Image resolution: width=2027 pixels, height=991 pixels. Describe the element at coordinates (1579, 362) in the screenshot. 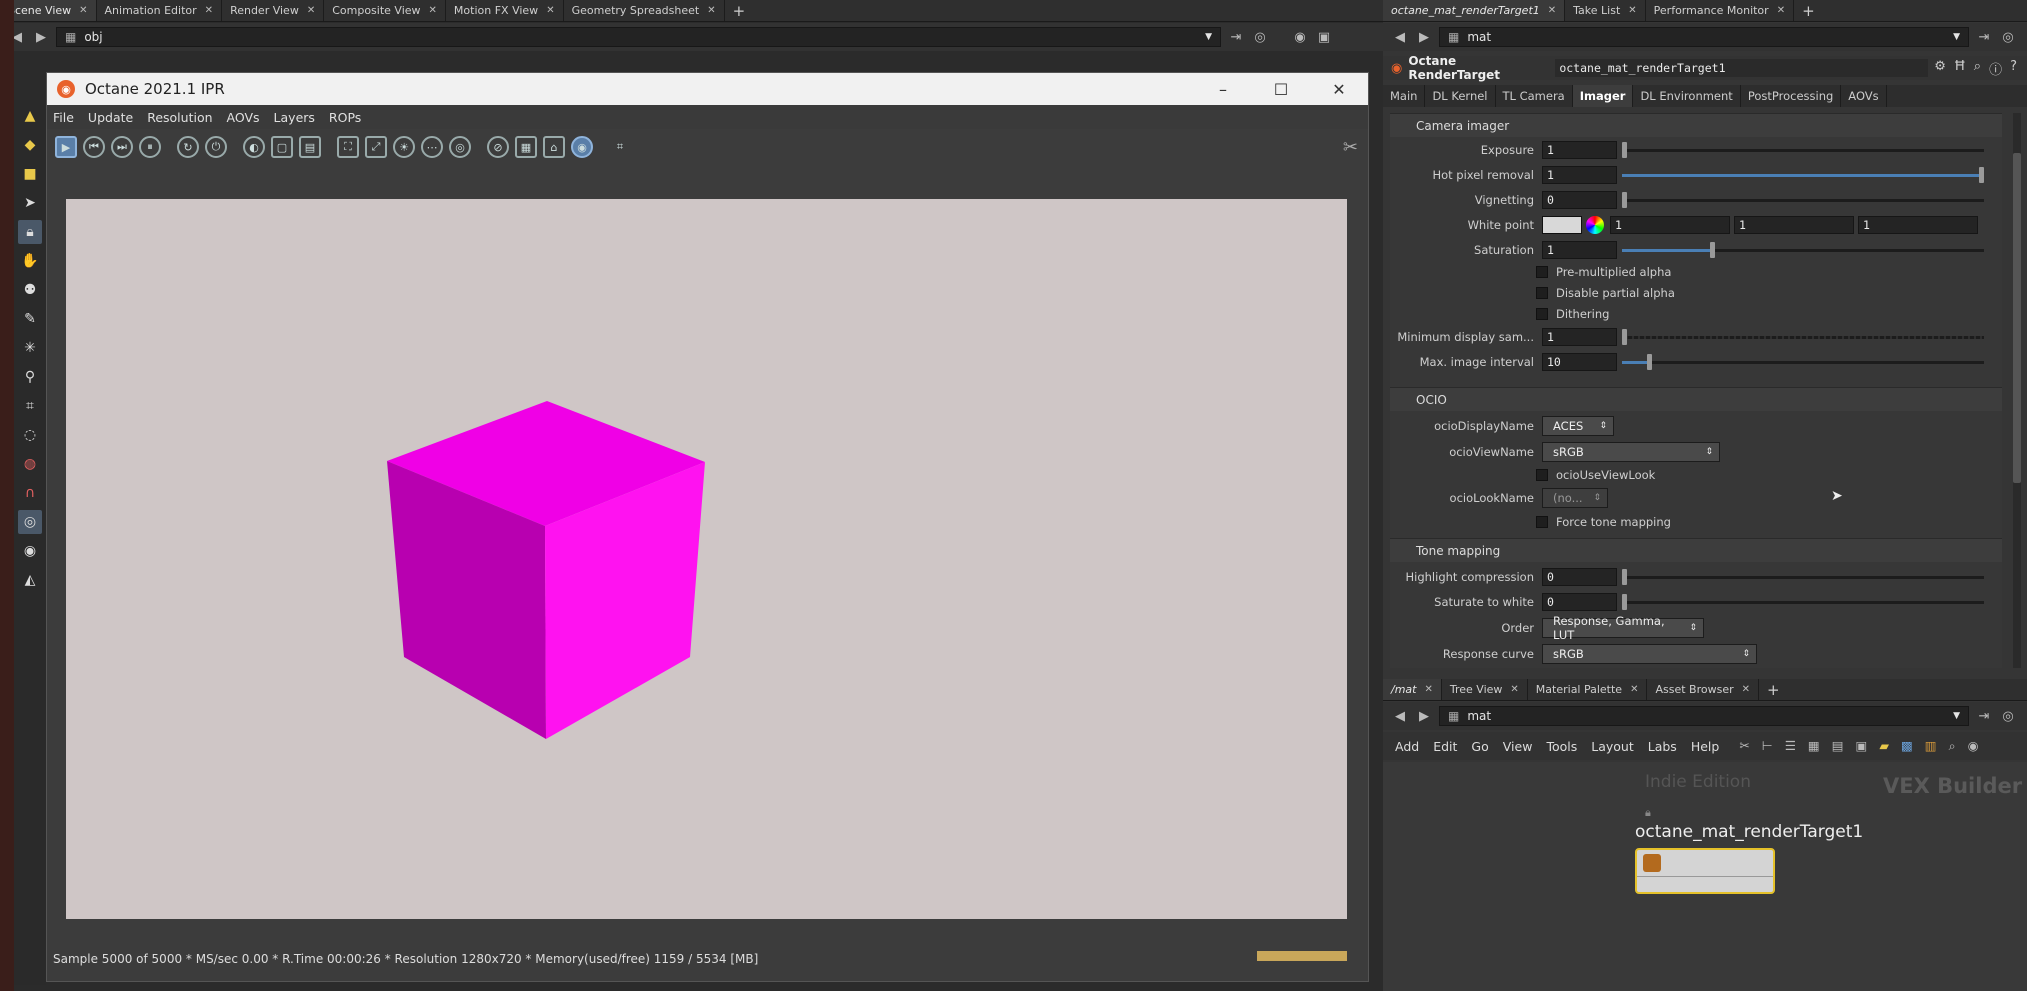

I see `max-interval-field: 10` at that location.